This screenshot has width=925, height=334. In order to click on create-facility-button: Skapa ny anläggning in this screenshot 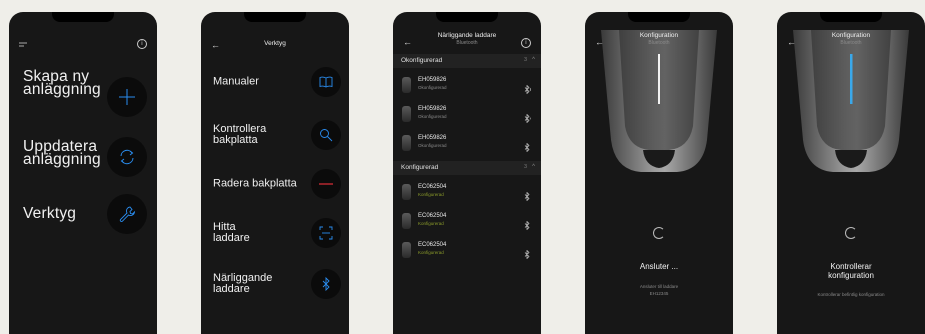, I will do `click(85, 97)`.